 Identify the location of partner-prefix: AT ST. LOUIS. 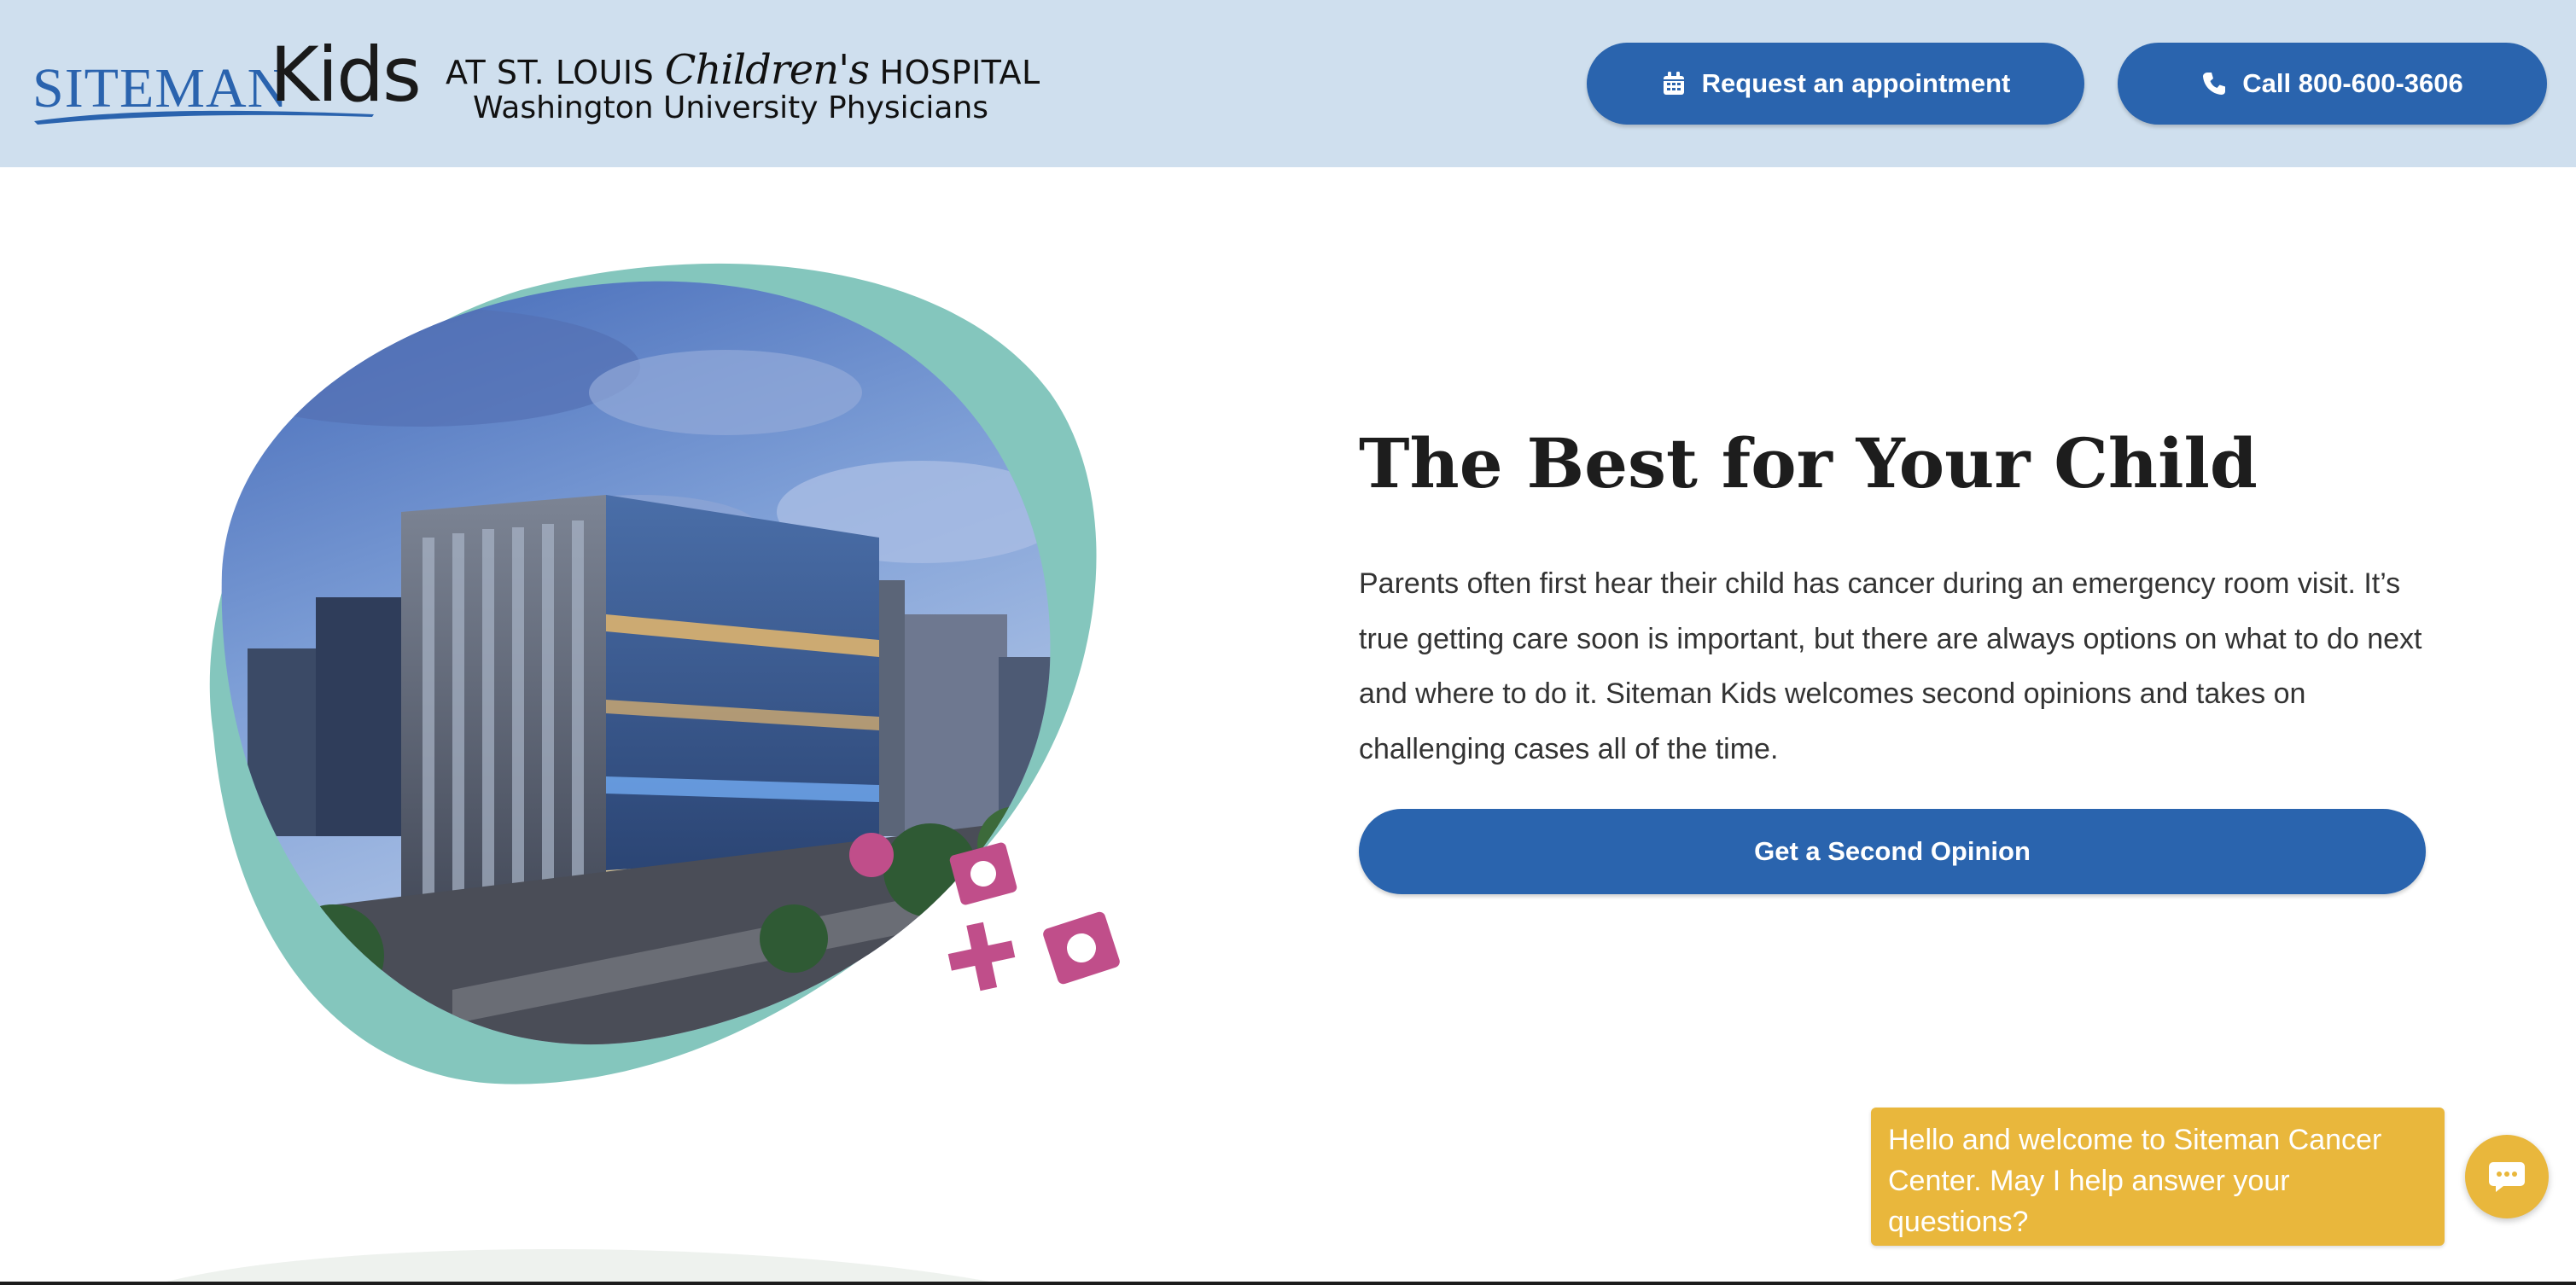
(550, 72).